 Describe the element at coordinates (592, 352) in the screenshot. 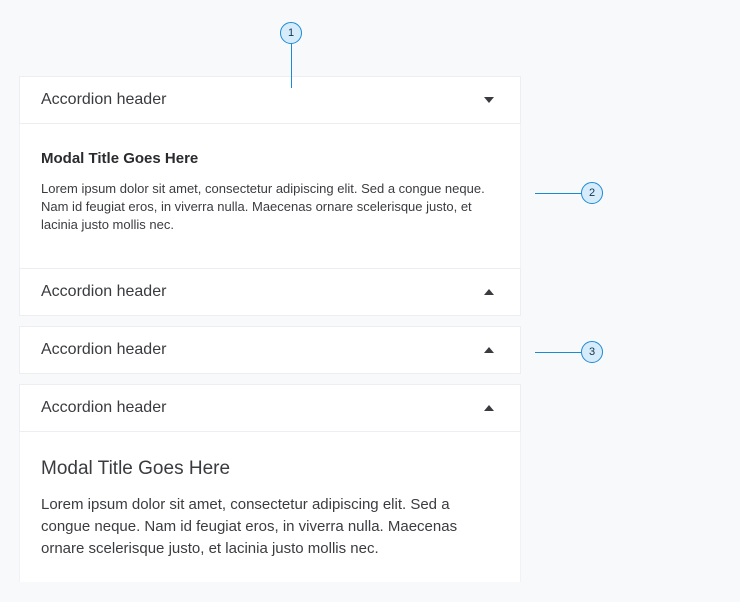

I see `callout-3: 3` at that location.